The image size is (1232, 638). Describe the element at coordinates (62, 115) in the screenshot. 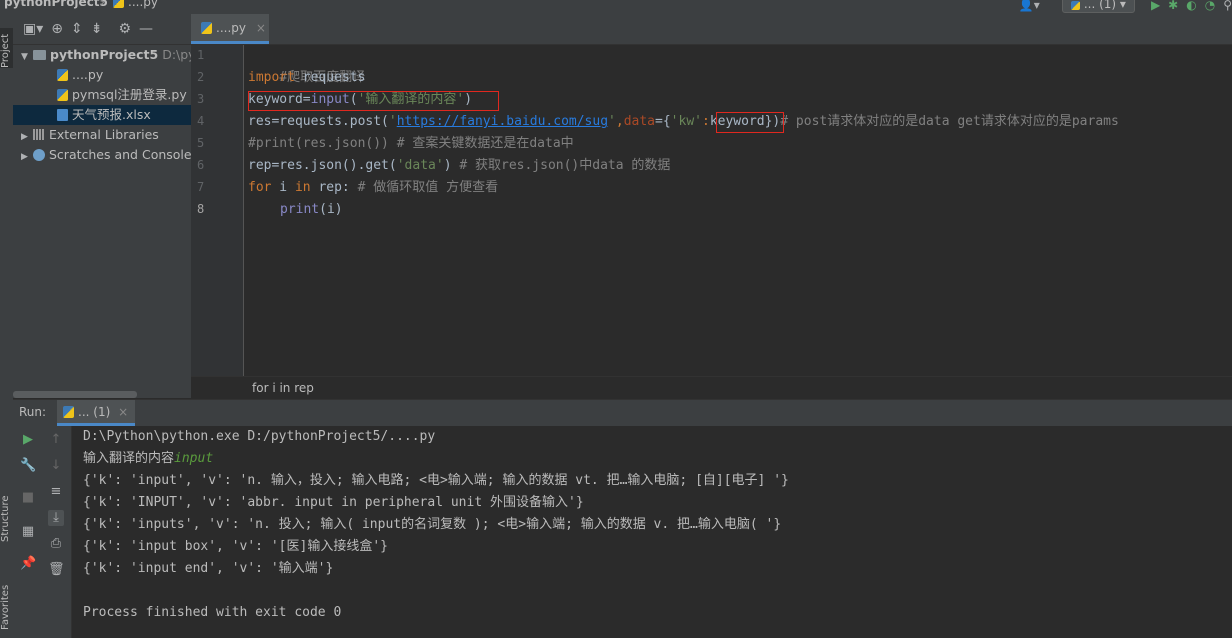

I see `spreadsheet-file-icon` at that location.